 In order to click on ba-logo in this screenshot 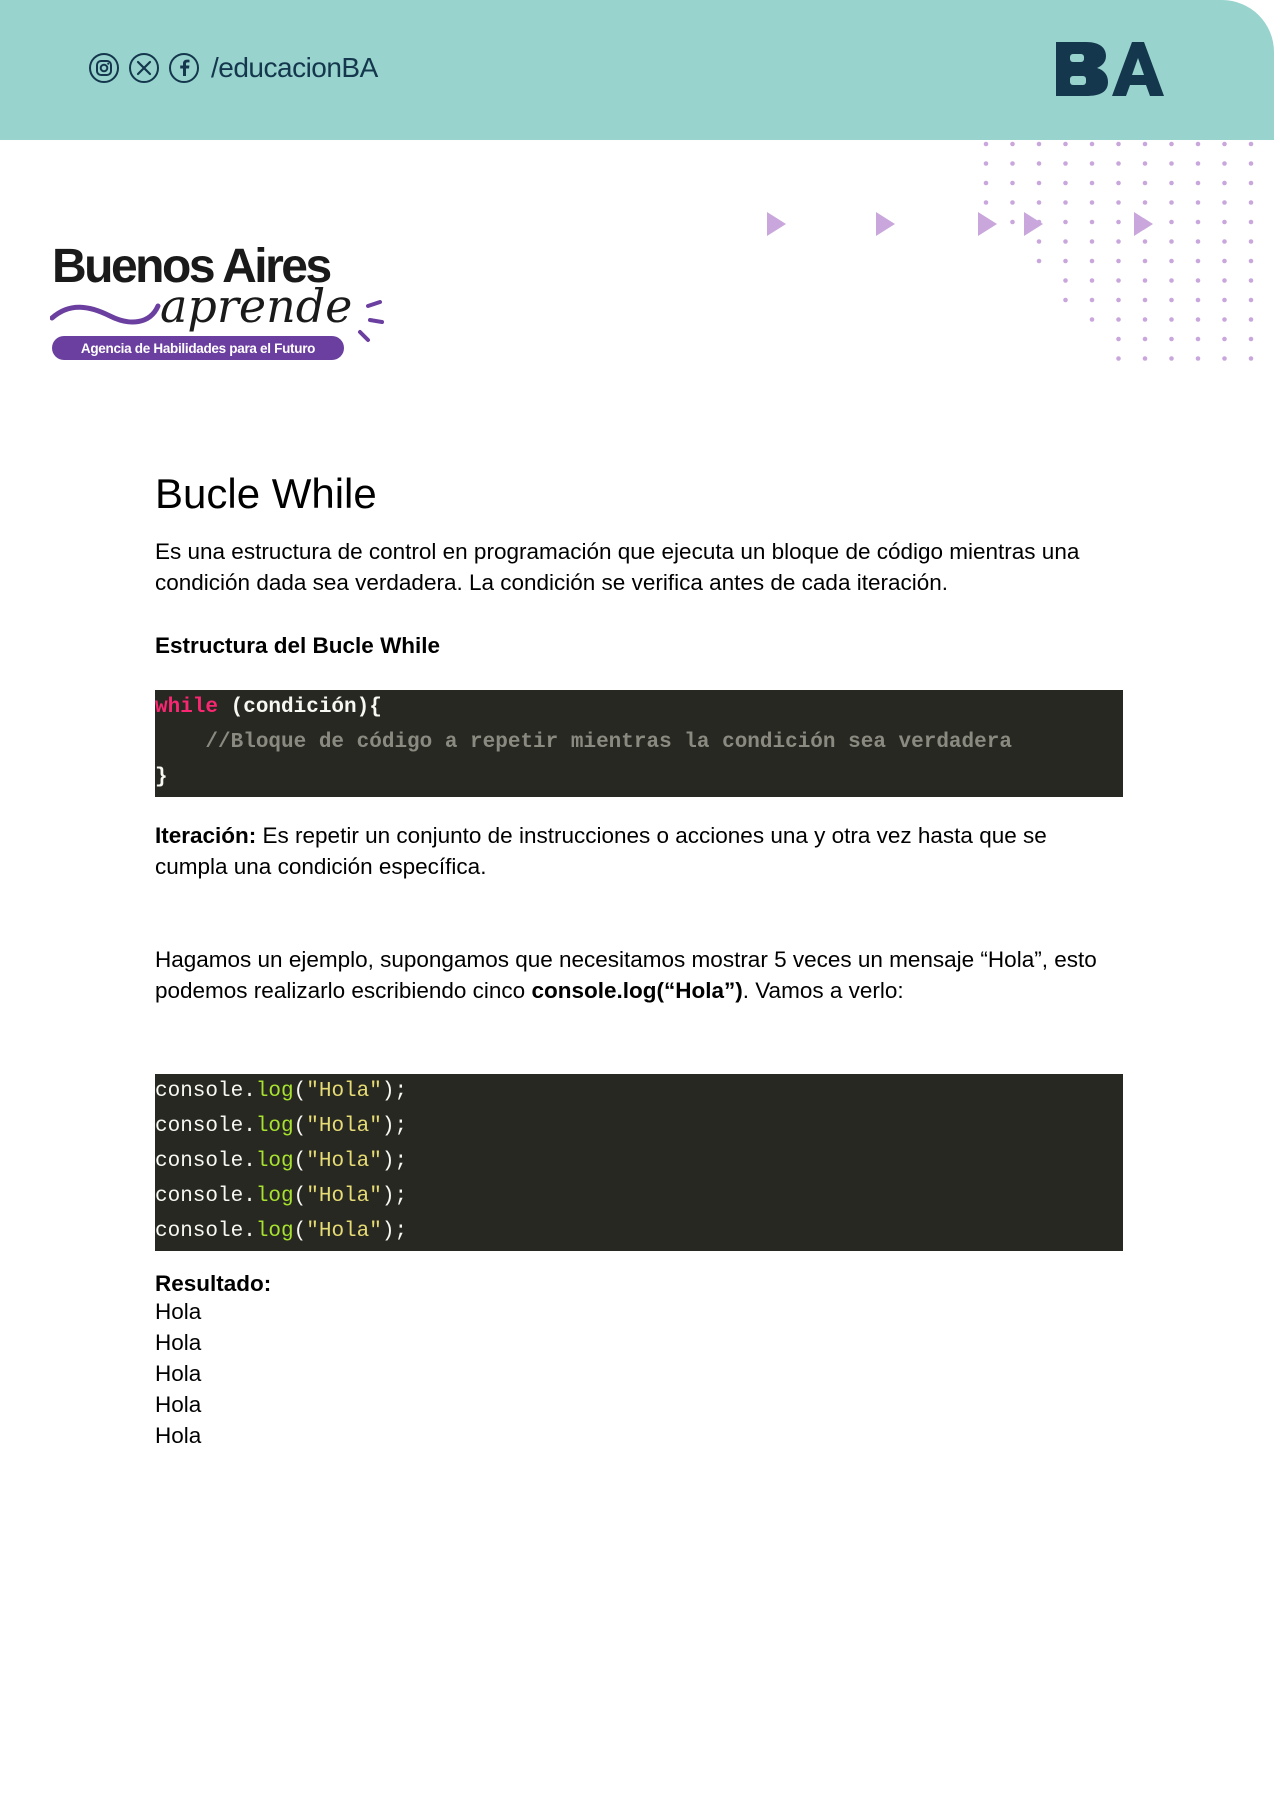, I will do `click(1110, 69)`.